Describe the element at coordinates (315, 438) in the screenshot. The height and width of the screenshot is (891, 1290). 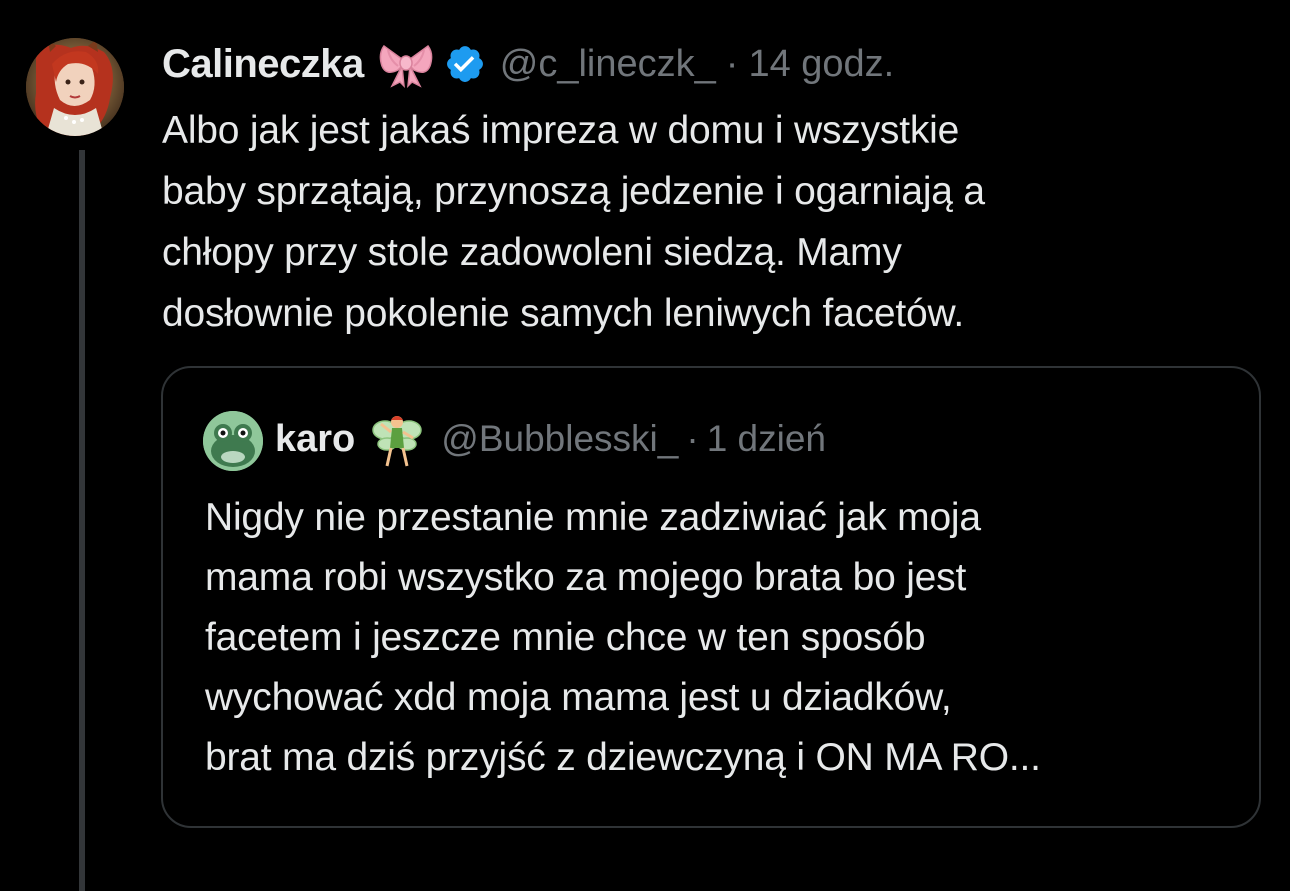
I see `quoted-author-display-name: karo` at that location.